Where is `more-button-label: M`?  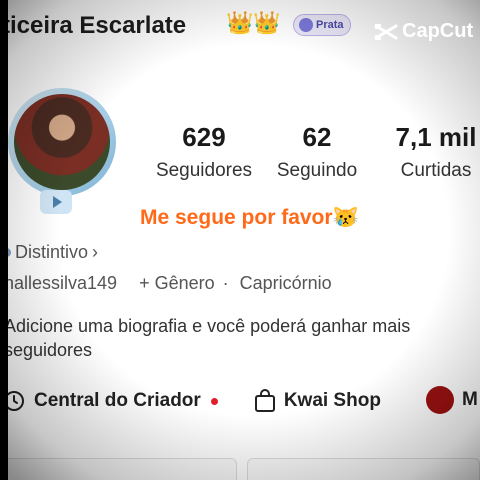 more-button-label: M is located at coordinates (470, 399).